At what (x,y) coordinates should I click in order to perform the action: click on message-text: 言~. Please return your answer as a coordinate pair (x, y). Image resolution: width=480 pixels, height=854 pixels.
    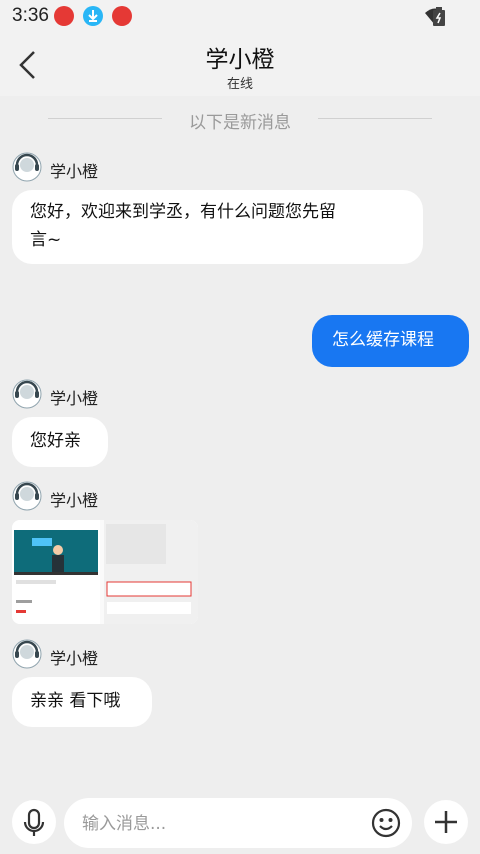
    Looking at the image, I should click on (46, 240).